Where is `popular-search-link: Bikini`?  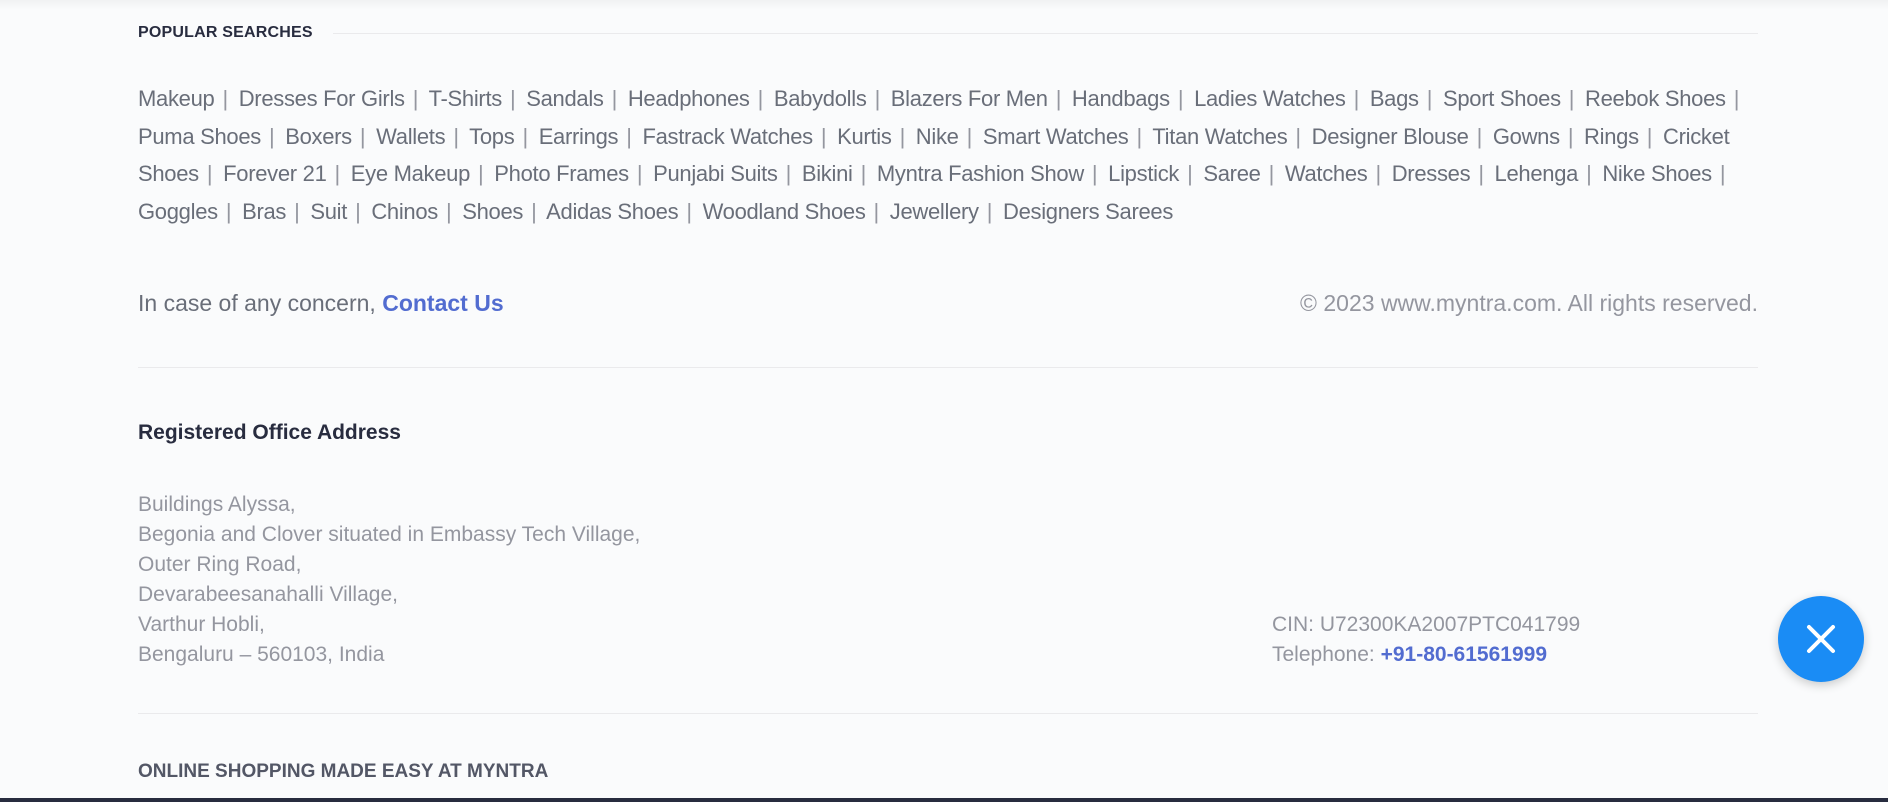 popular-search-link: Bikini is located at coordinates (827, 173).